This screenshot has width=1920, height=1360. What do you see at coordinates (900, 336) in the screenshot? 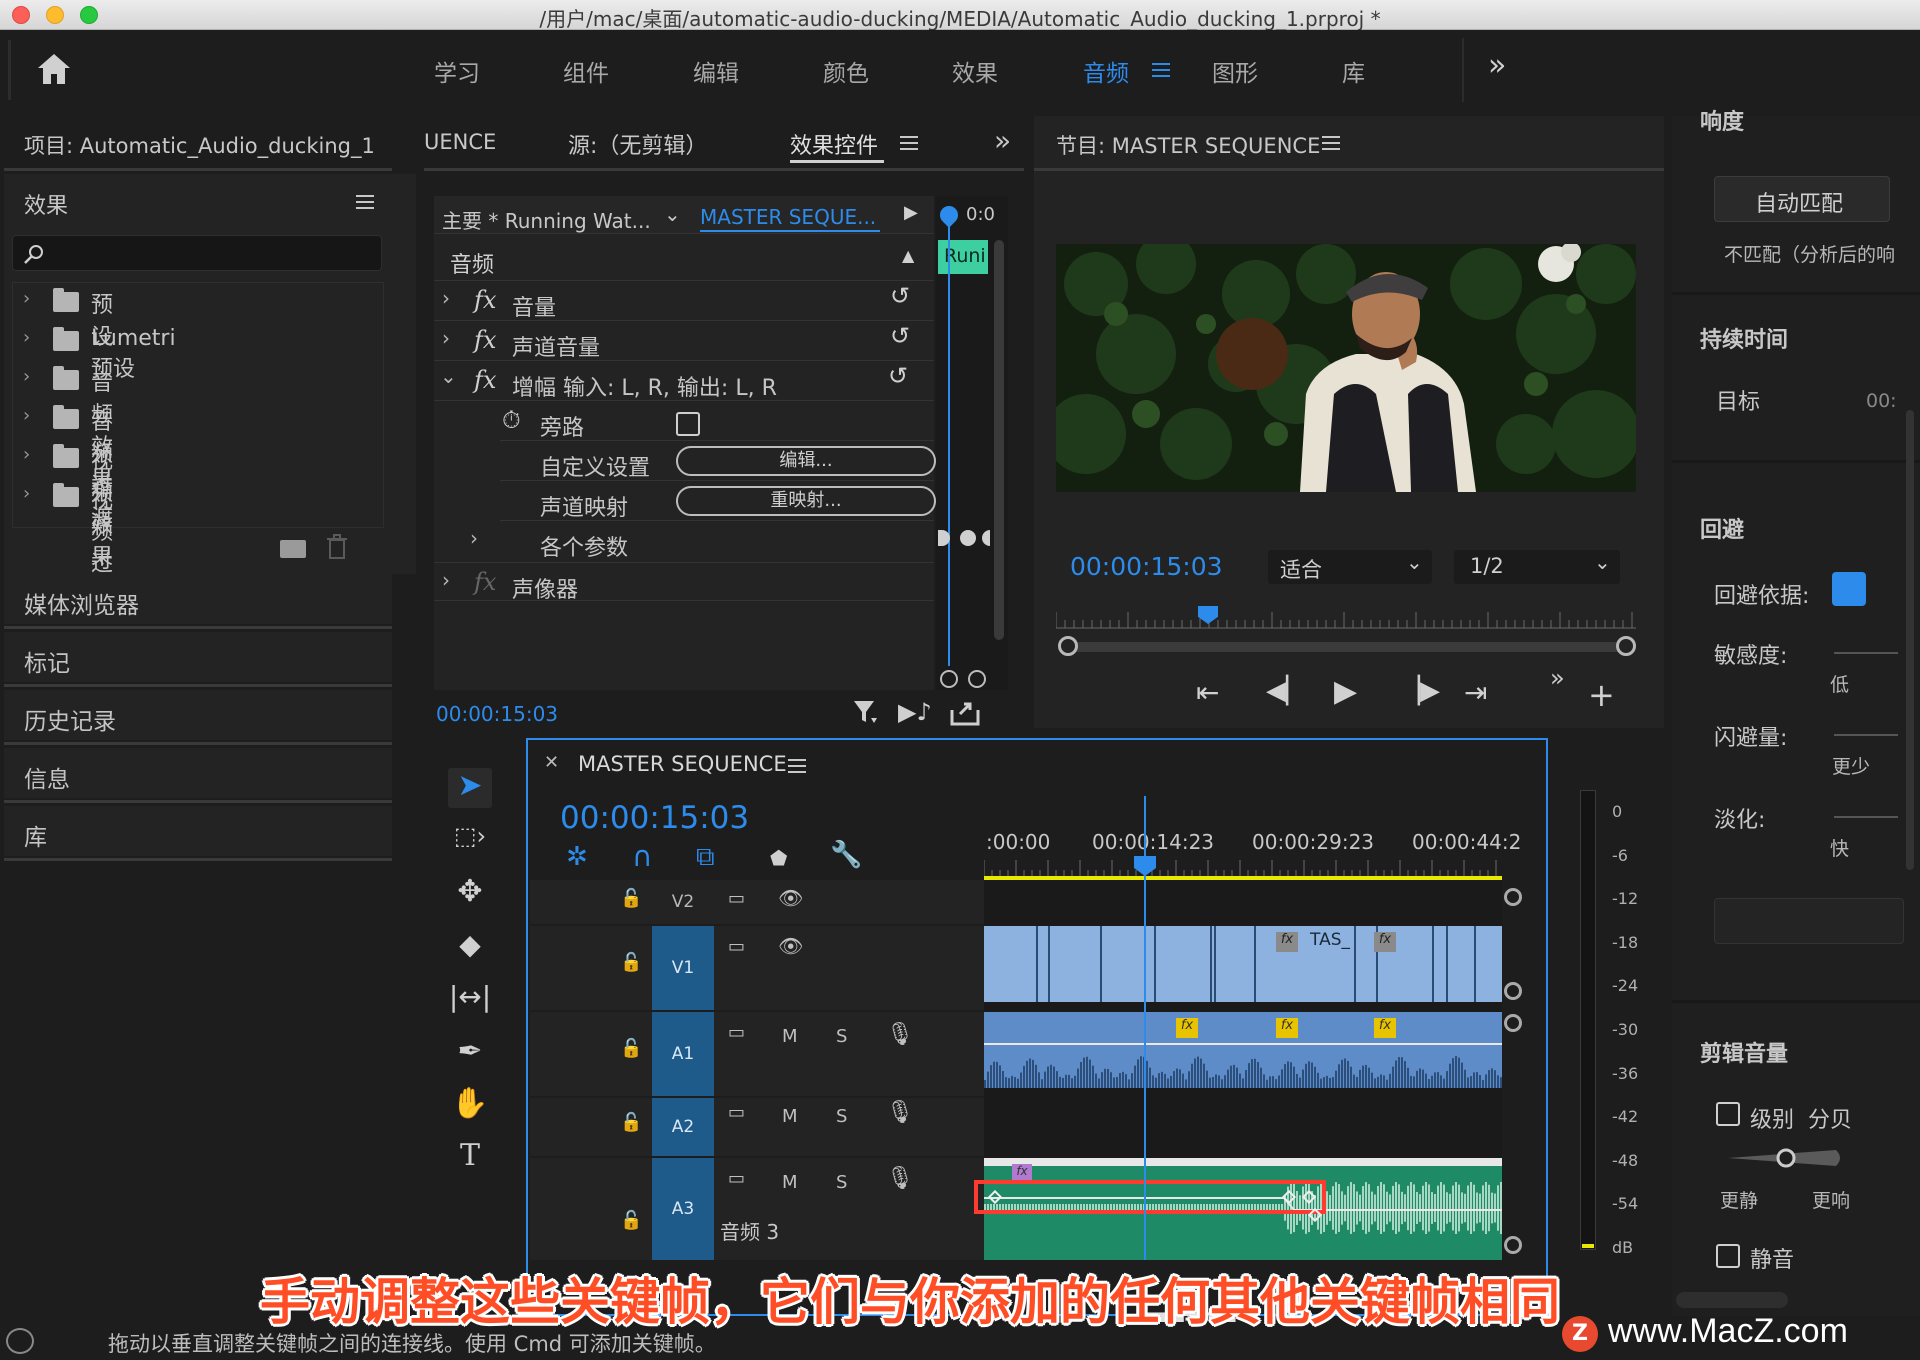
I see `reset-icon: ↺` at bounding box center [900, 336].